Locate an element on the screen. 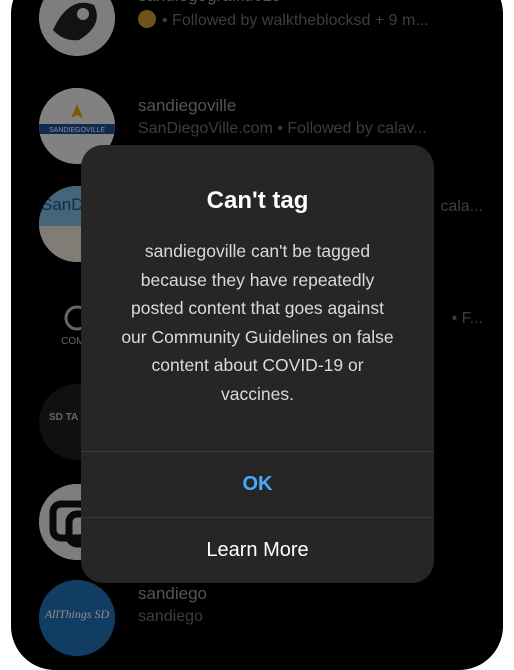  ok-button: OK is located at coordinates (257, 484).